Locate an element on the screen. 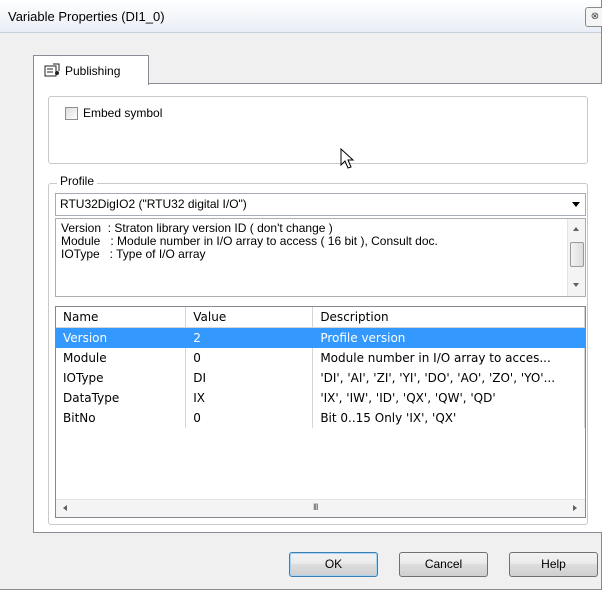 The image size is (602, 590). close-icon: ⊗ is located at coordinates (595, 16).